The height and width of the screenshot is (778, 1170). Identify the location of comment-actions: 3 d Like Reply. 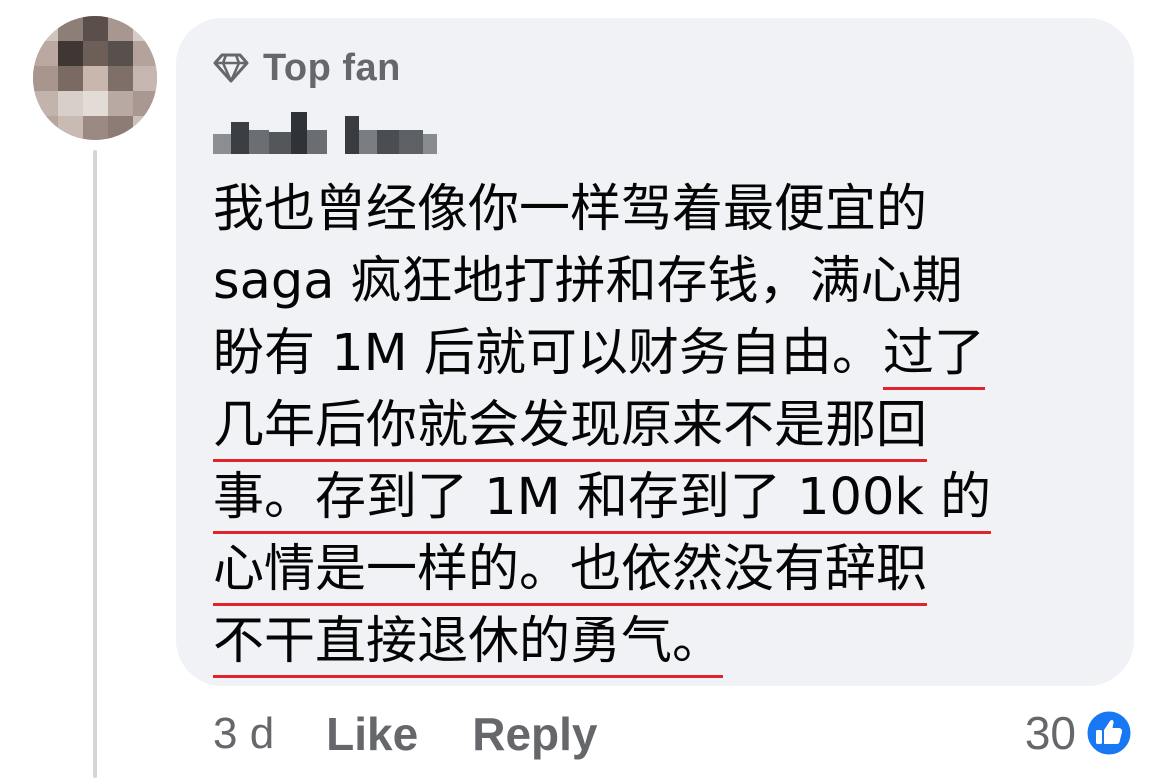
(432, 734).